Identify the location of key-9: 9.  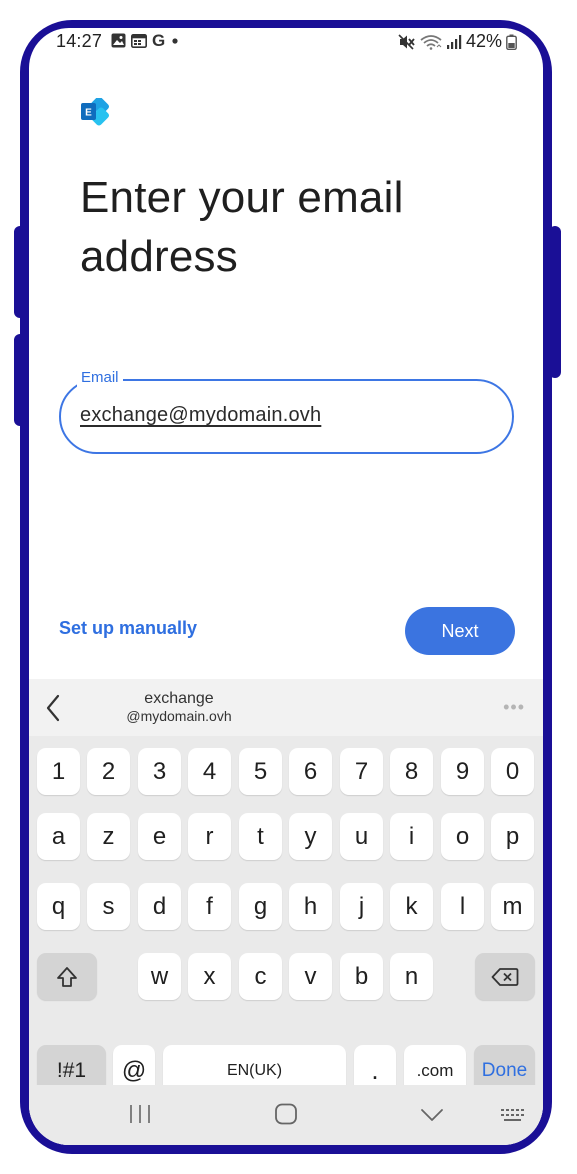
(462, 771).